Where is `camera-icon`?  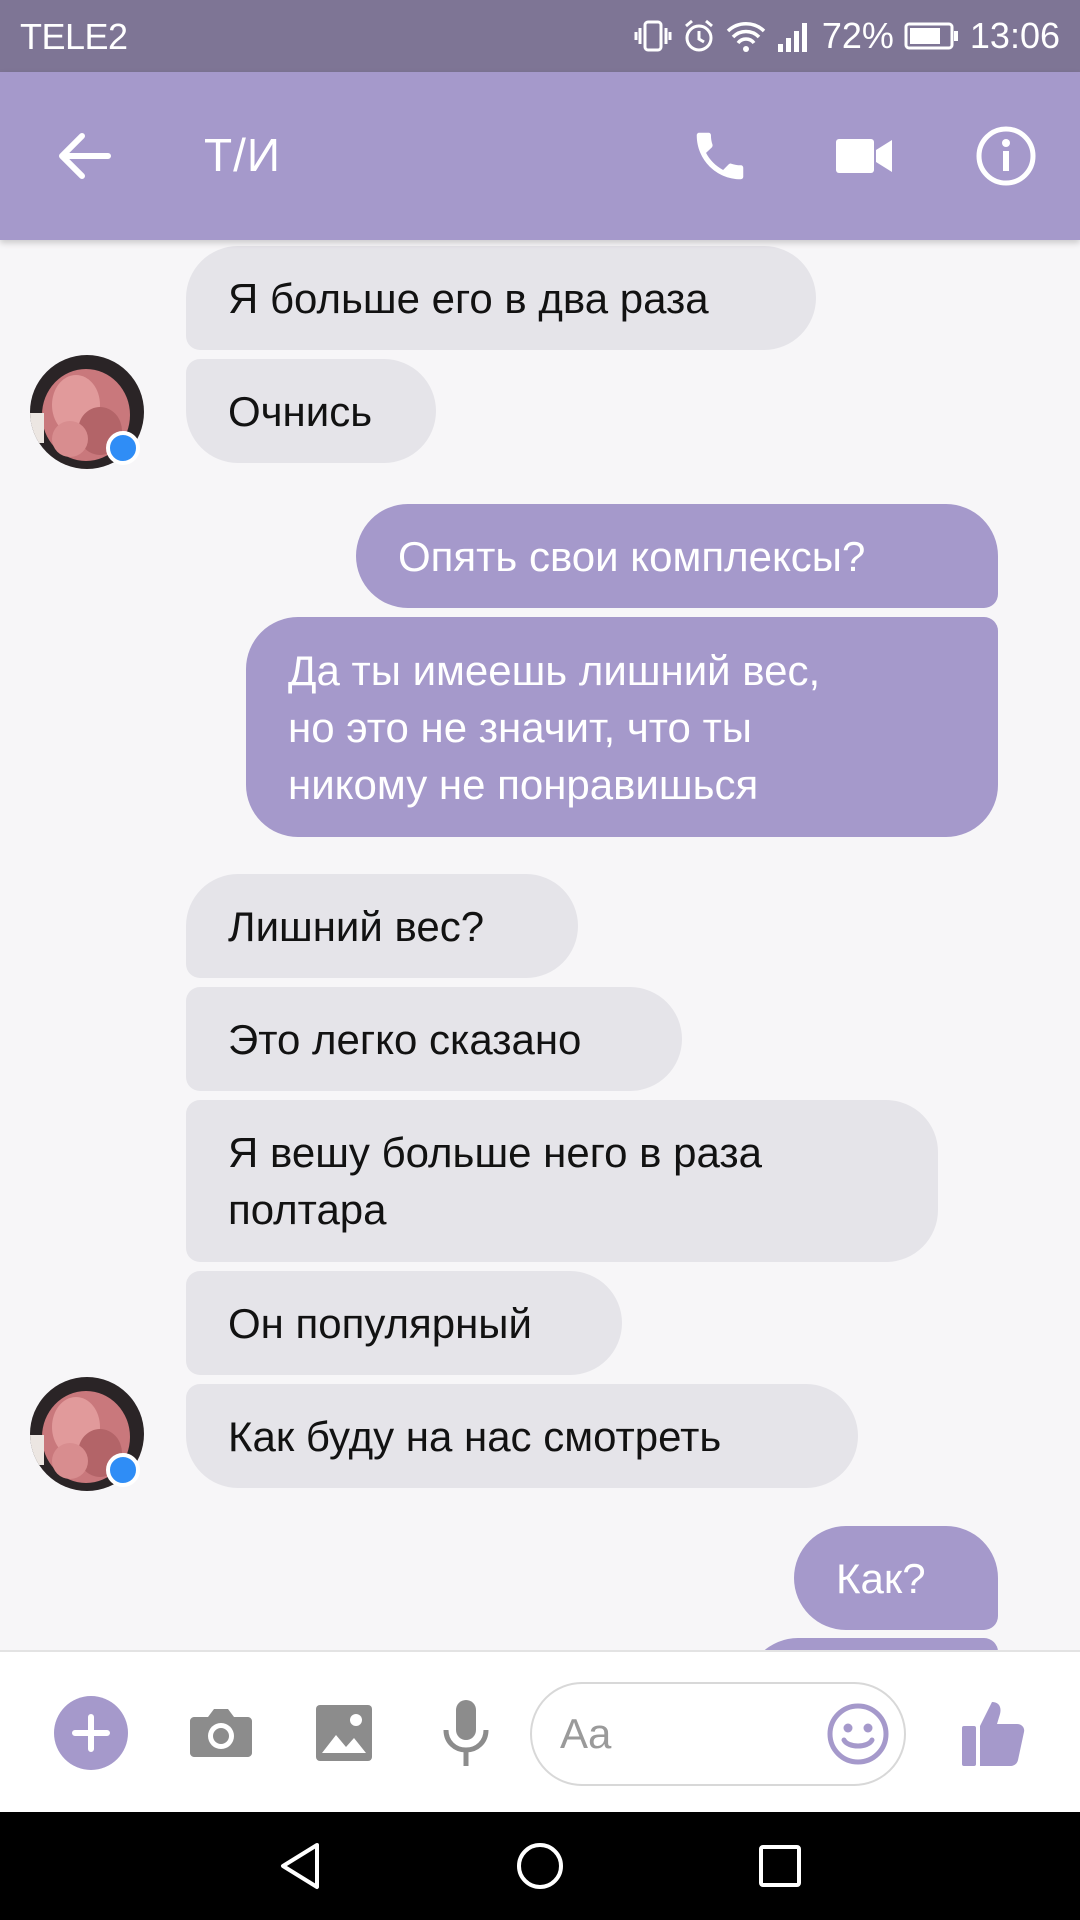
camera-icon is located at coordinates (221, 1733).